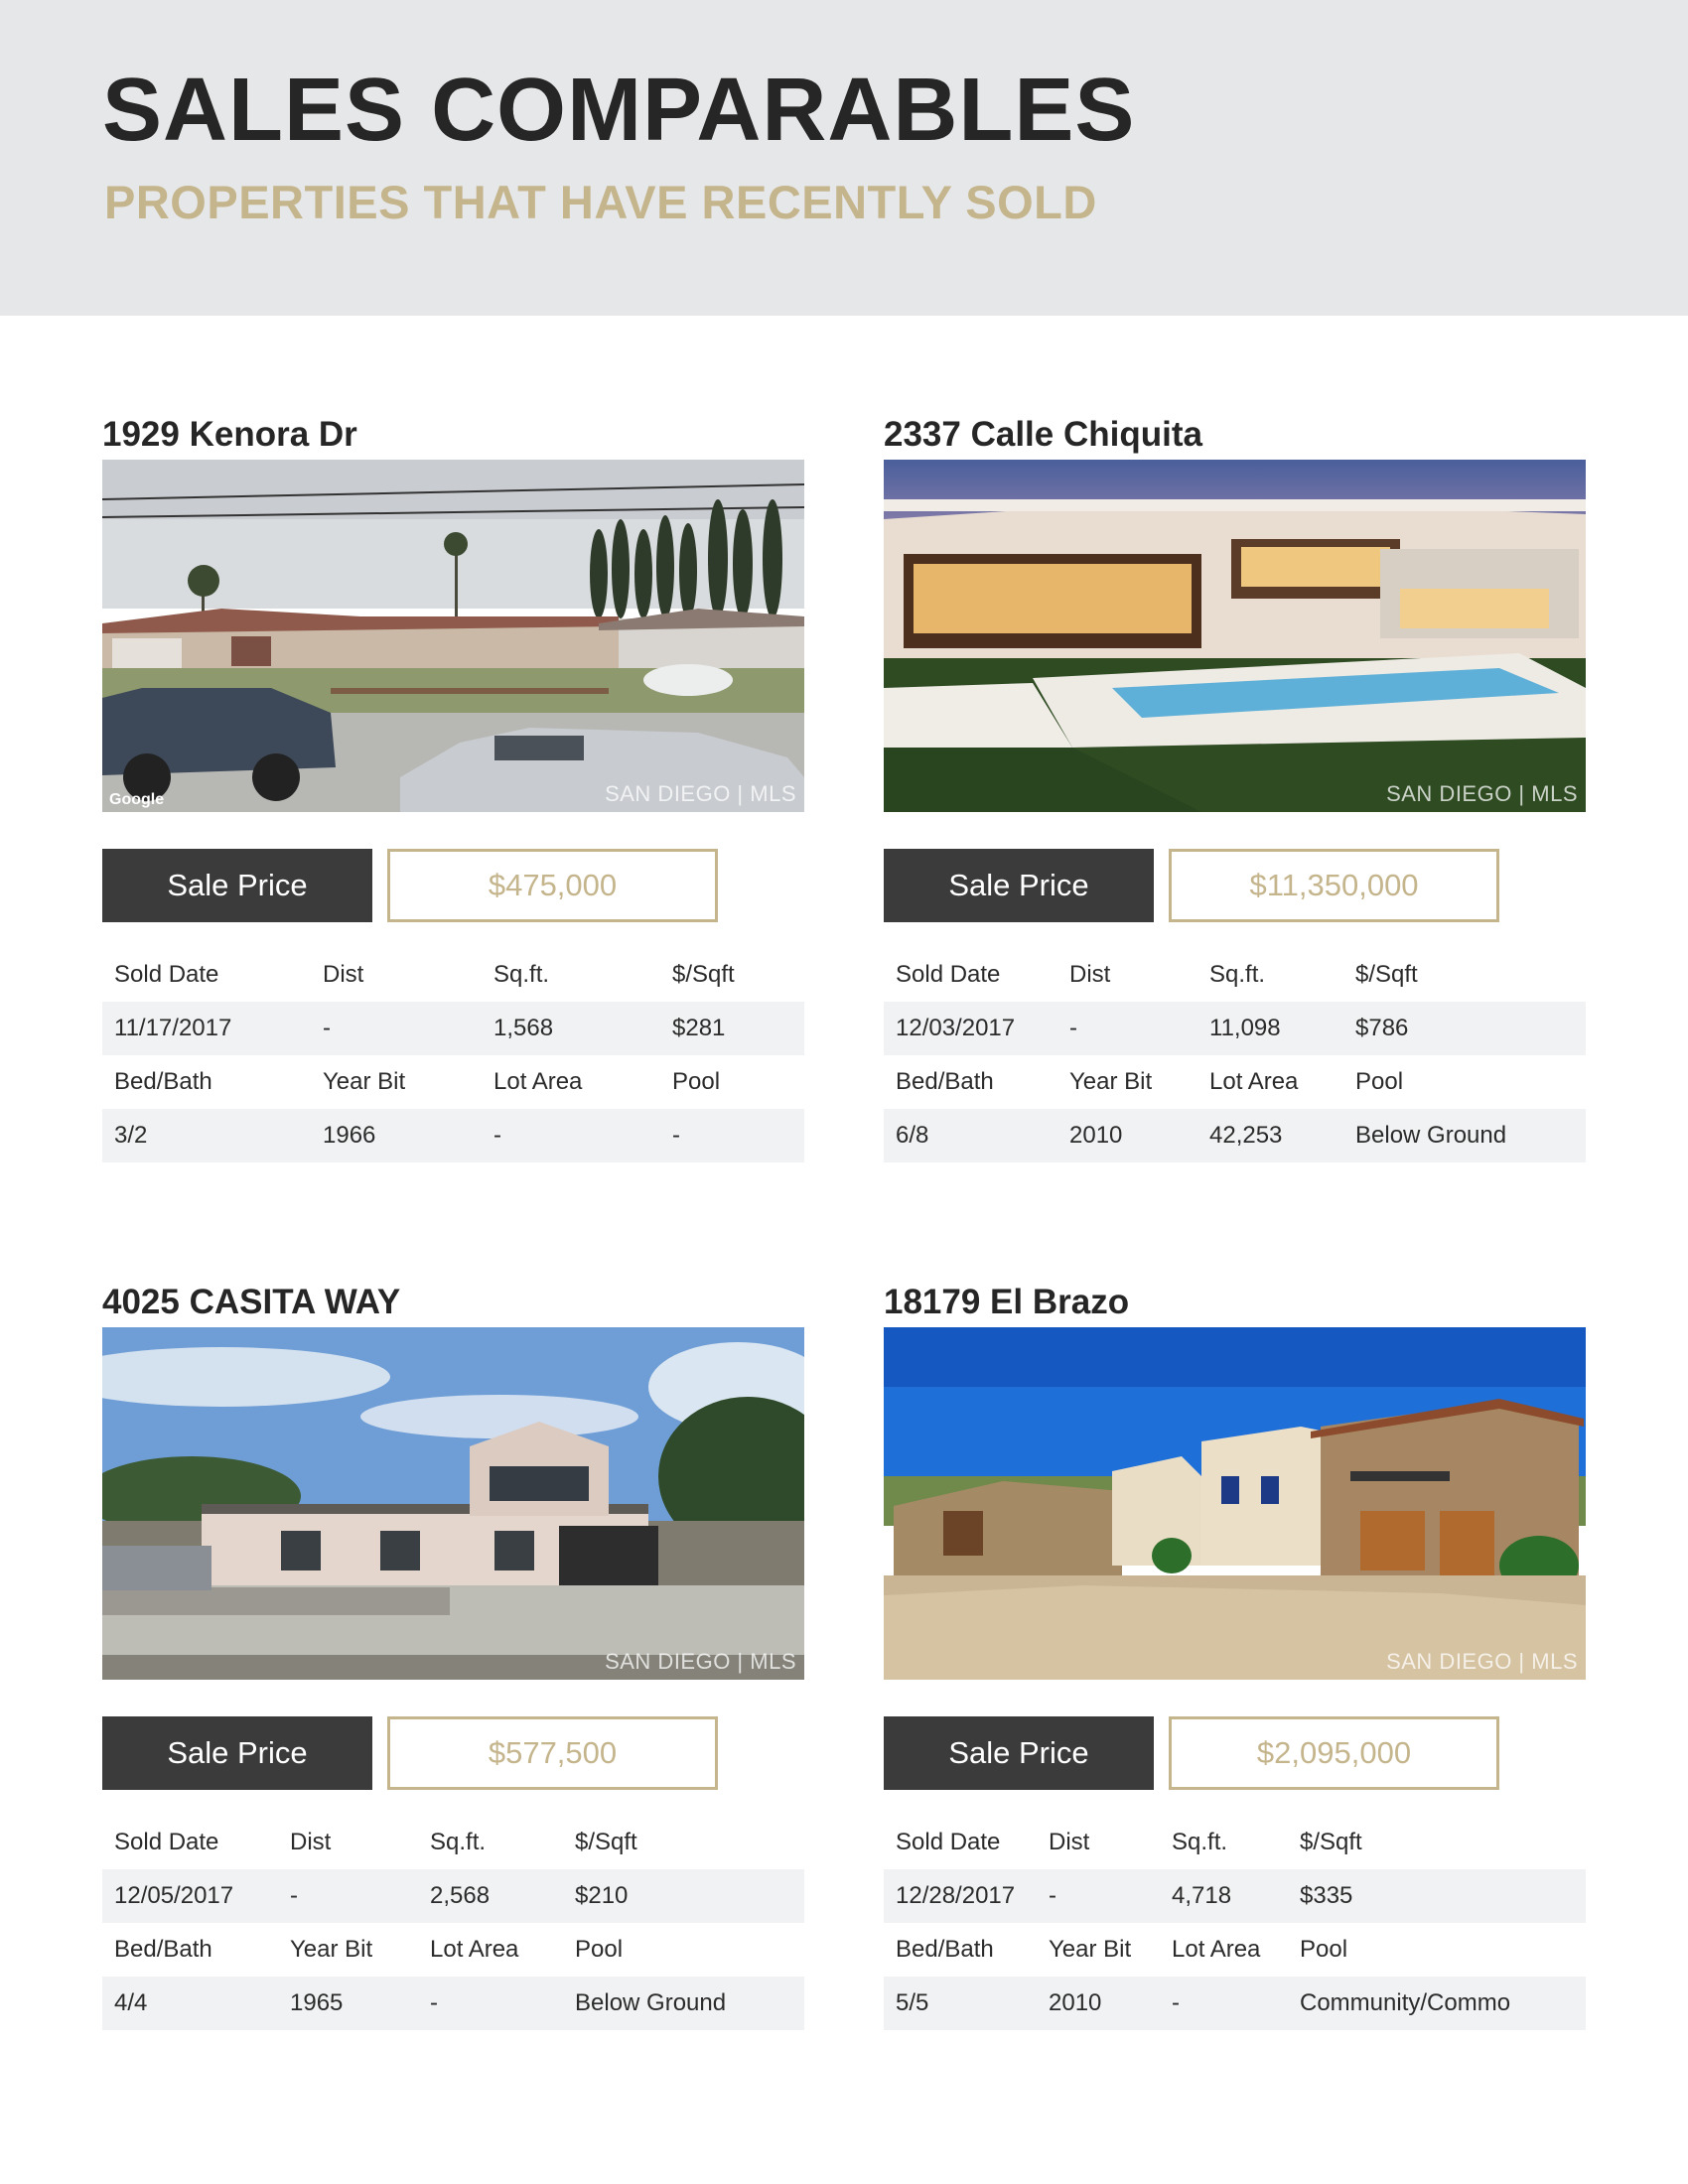  What do you see at coordinates (137, 799) in the screenshot?
I see `google-logo: Google` at bounding box center [137, 799].